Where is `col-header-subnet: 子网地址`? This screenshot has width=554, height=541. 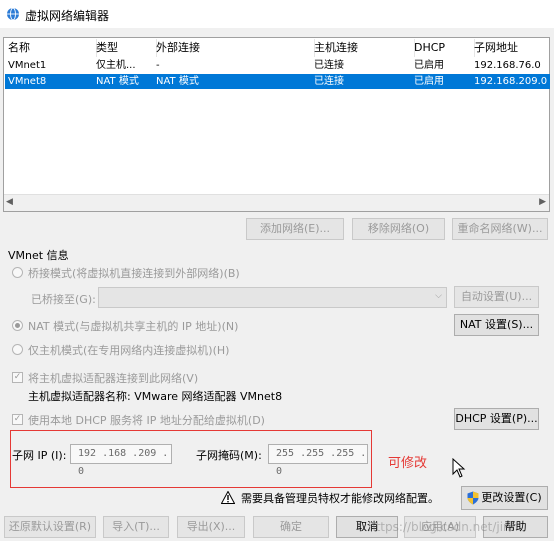 col-header-subnet: 子网地址 is located at coordinates (512, 48).